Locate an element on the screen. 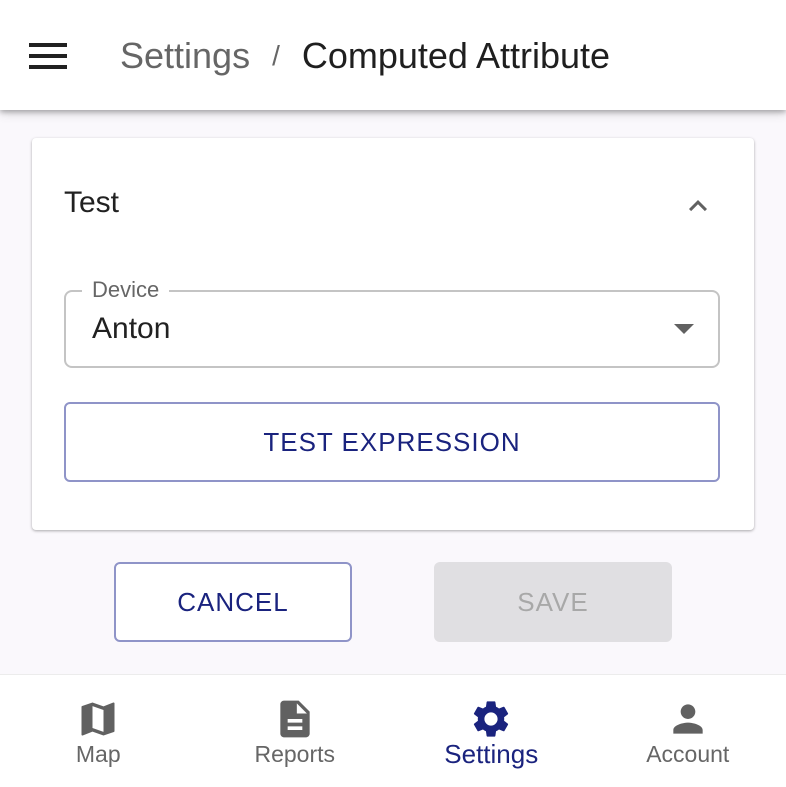 This screenshot has height=787, width=786. app-bar: Settings / Computed Attribute is located at coordinates (393, 55).